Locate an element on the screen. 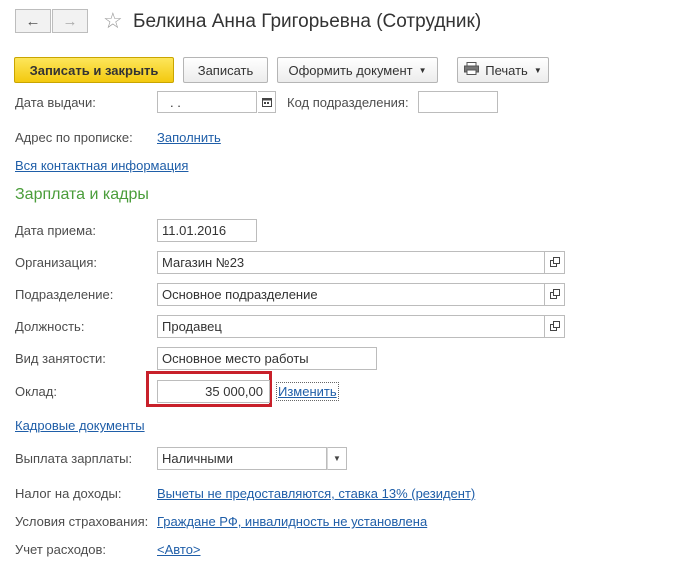  hire-date-value: 11.01.2016 is located at coordinates (194, 230).